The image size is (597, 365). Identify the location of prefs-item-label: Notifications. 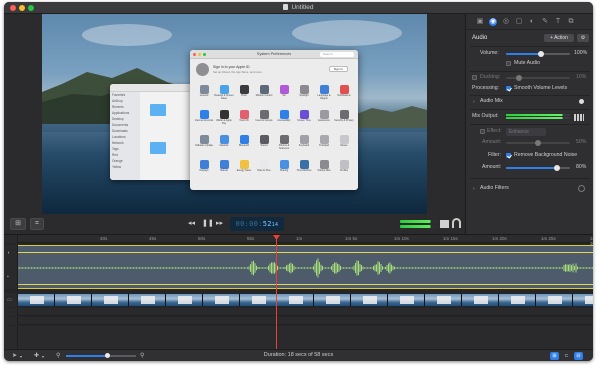
(344, 95).